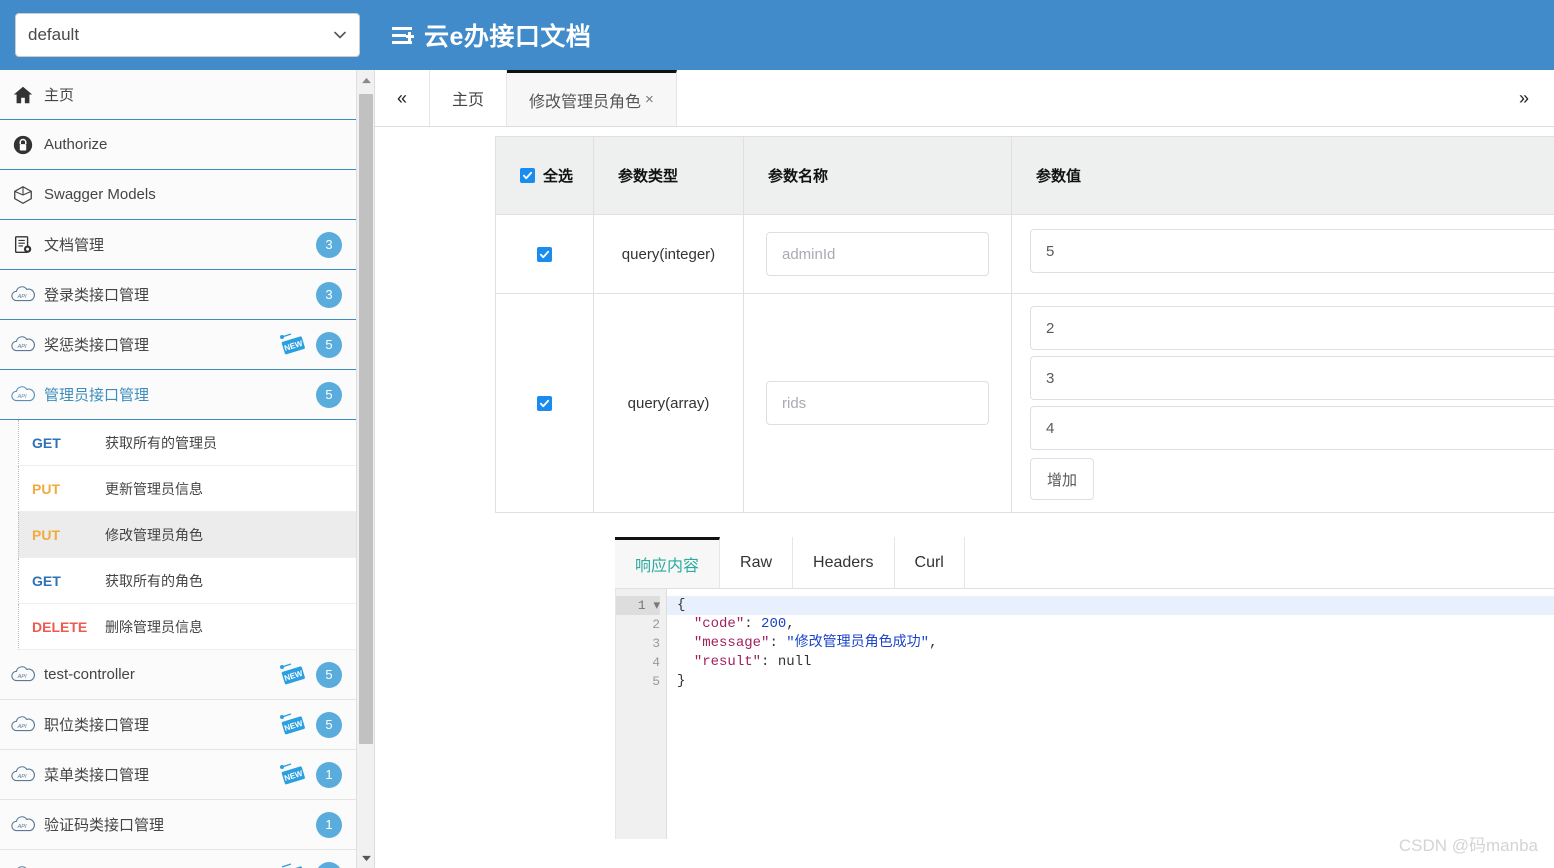  What do you see at coordinates (1085, 98) in the screenshot?
I see `tab-spacer` at bounding box center [1085, 98].